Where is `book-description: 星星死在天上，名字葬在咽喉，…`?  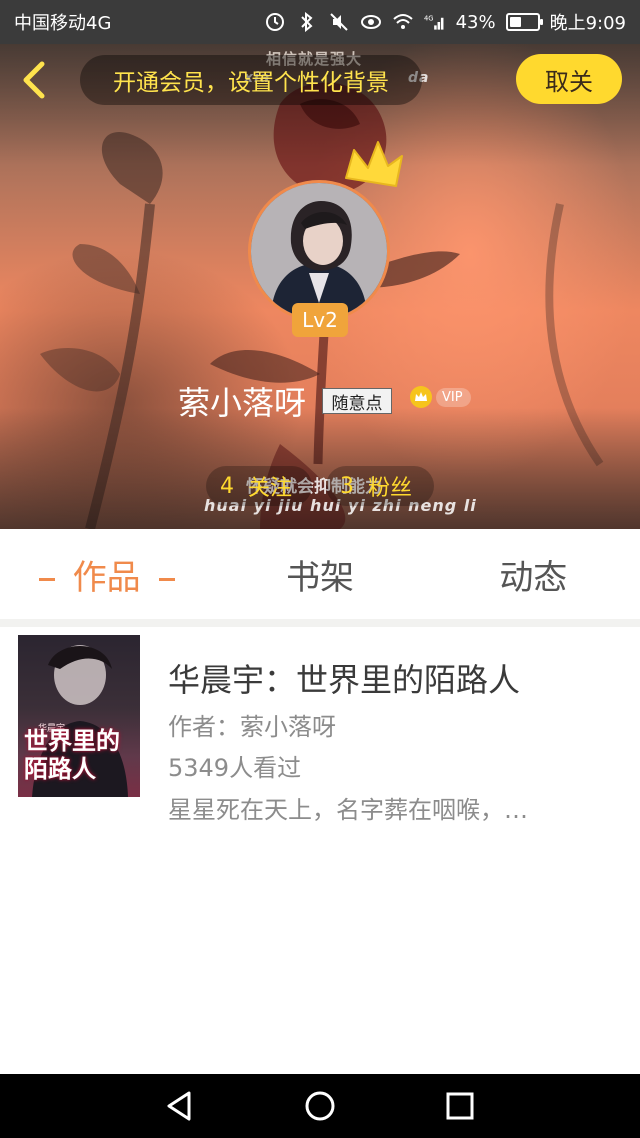
book-description: 星星死在天上，名字葬在咽喉，… is located at coordinates (348, 810).